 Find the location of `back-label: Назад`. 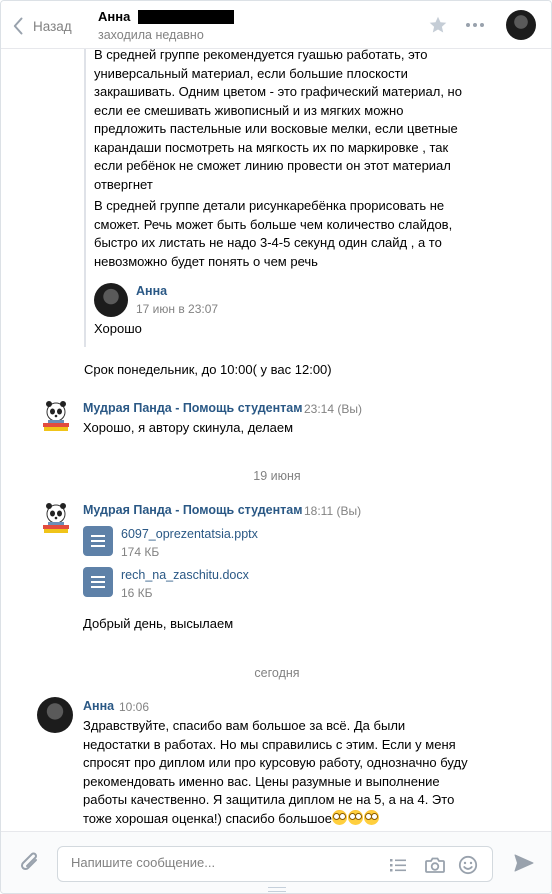

back-label: Назад is located at coordinates (52, 26).